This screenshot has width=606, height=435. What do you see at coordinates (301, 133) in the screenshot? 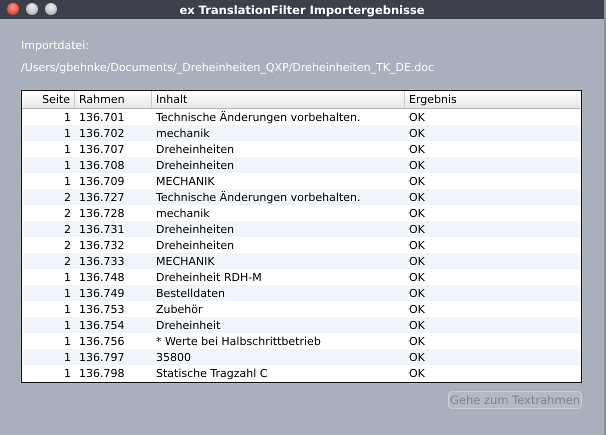
I see `table-row: 1 136.702 mechanik OK` at bounding box center [301, 133].